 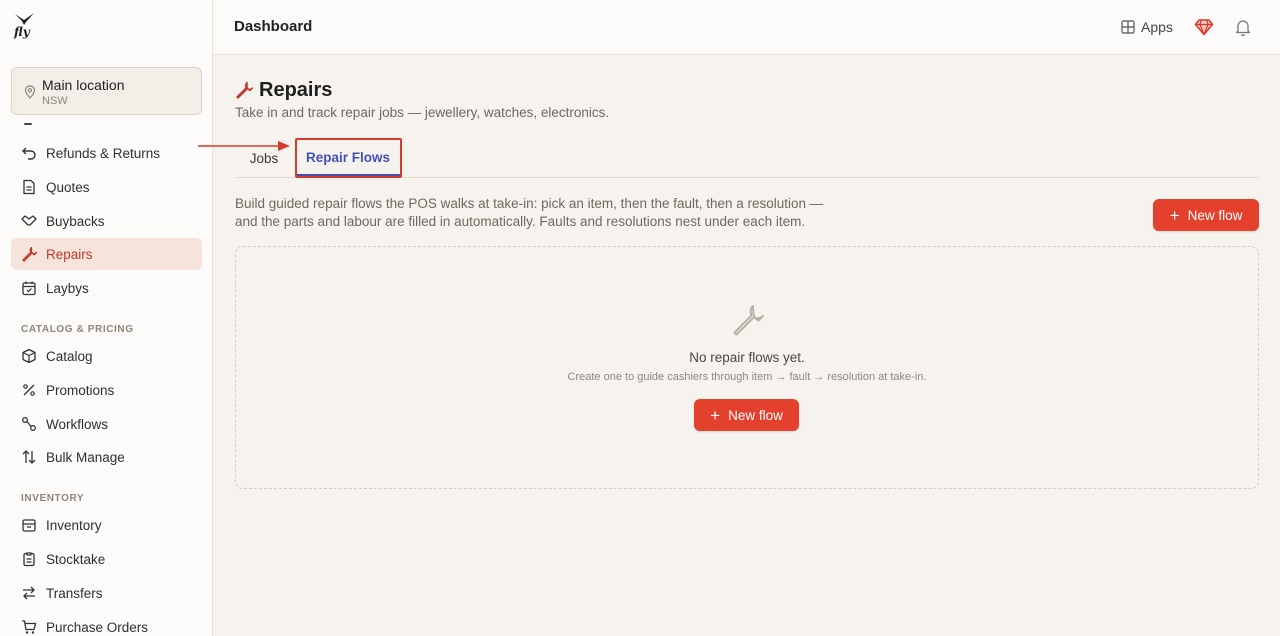 I want to click on workflow-icon, so click(x=29, y=424).